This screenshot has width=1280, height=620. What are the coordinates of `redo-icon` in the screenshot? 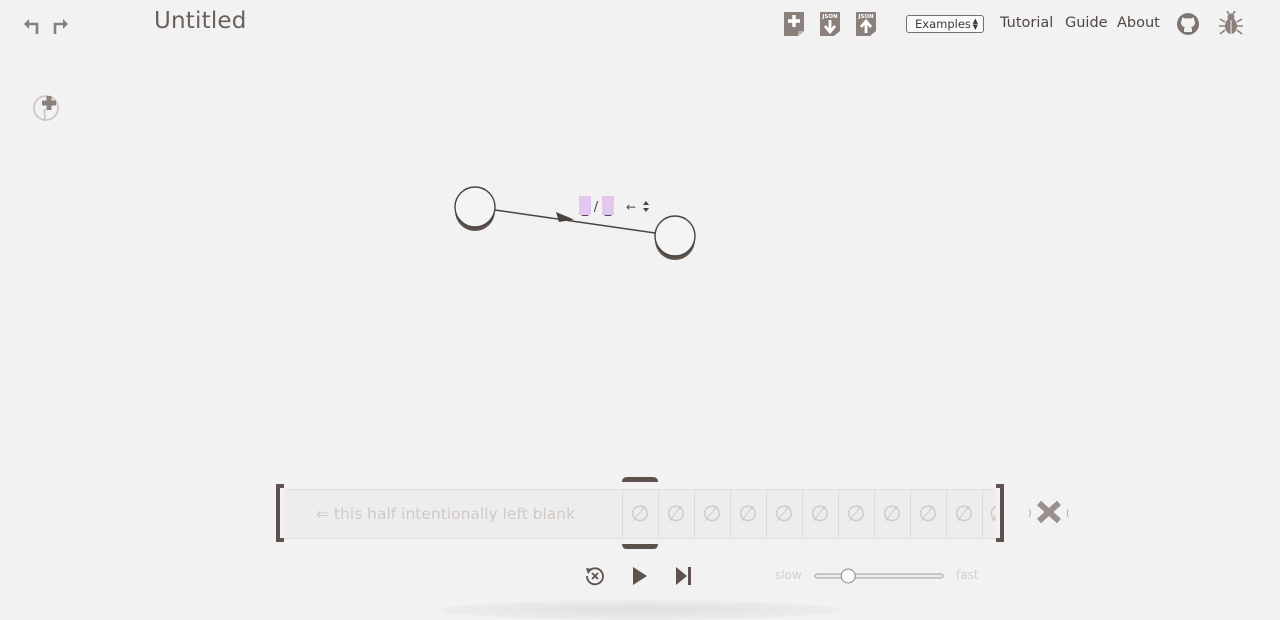 It's located at (61, 26).